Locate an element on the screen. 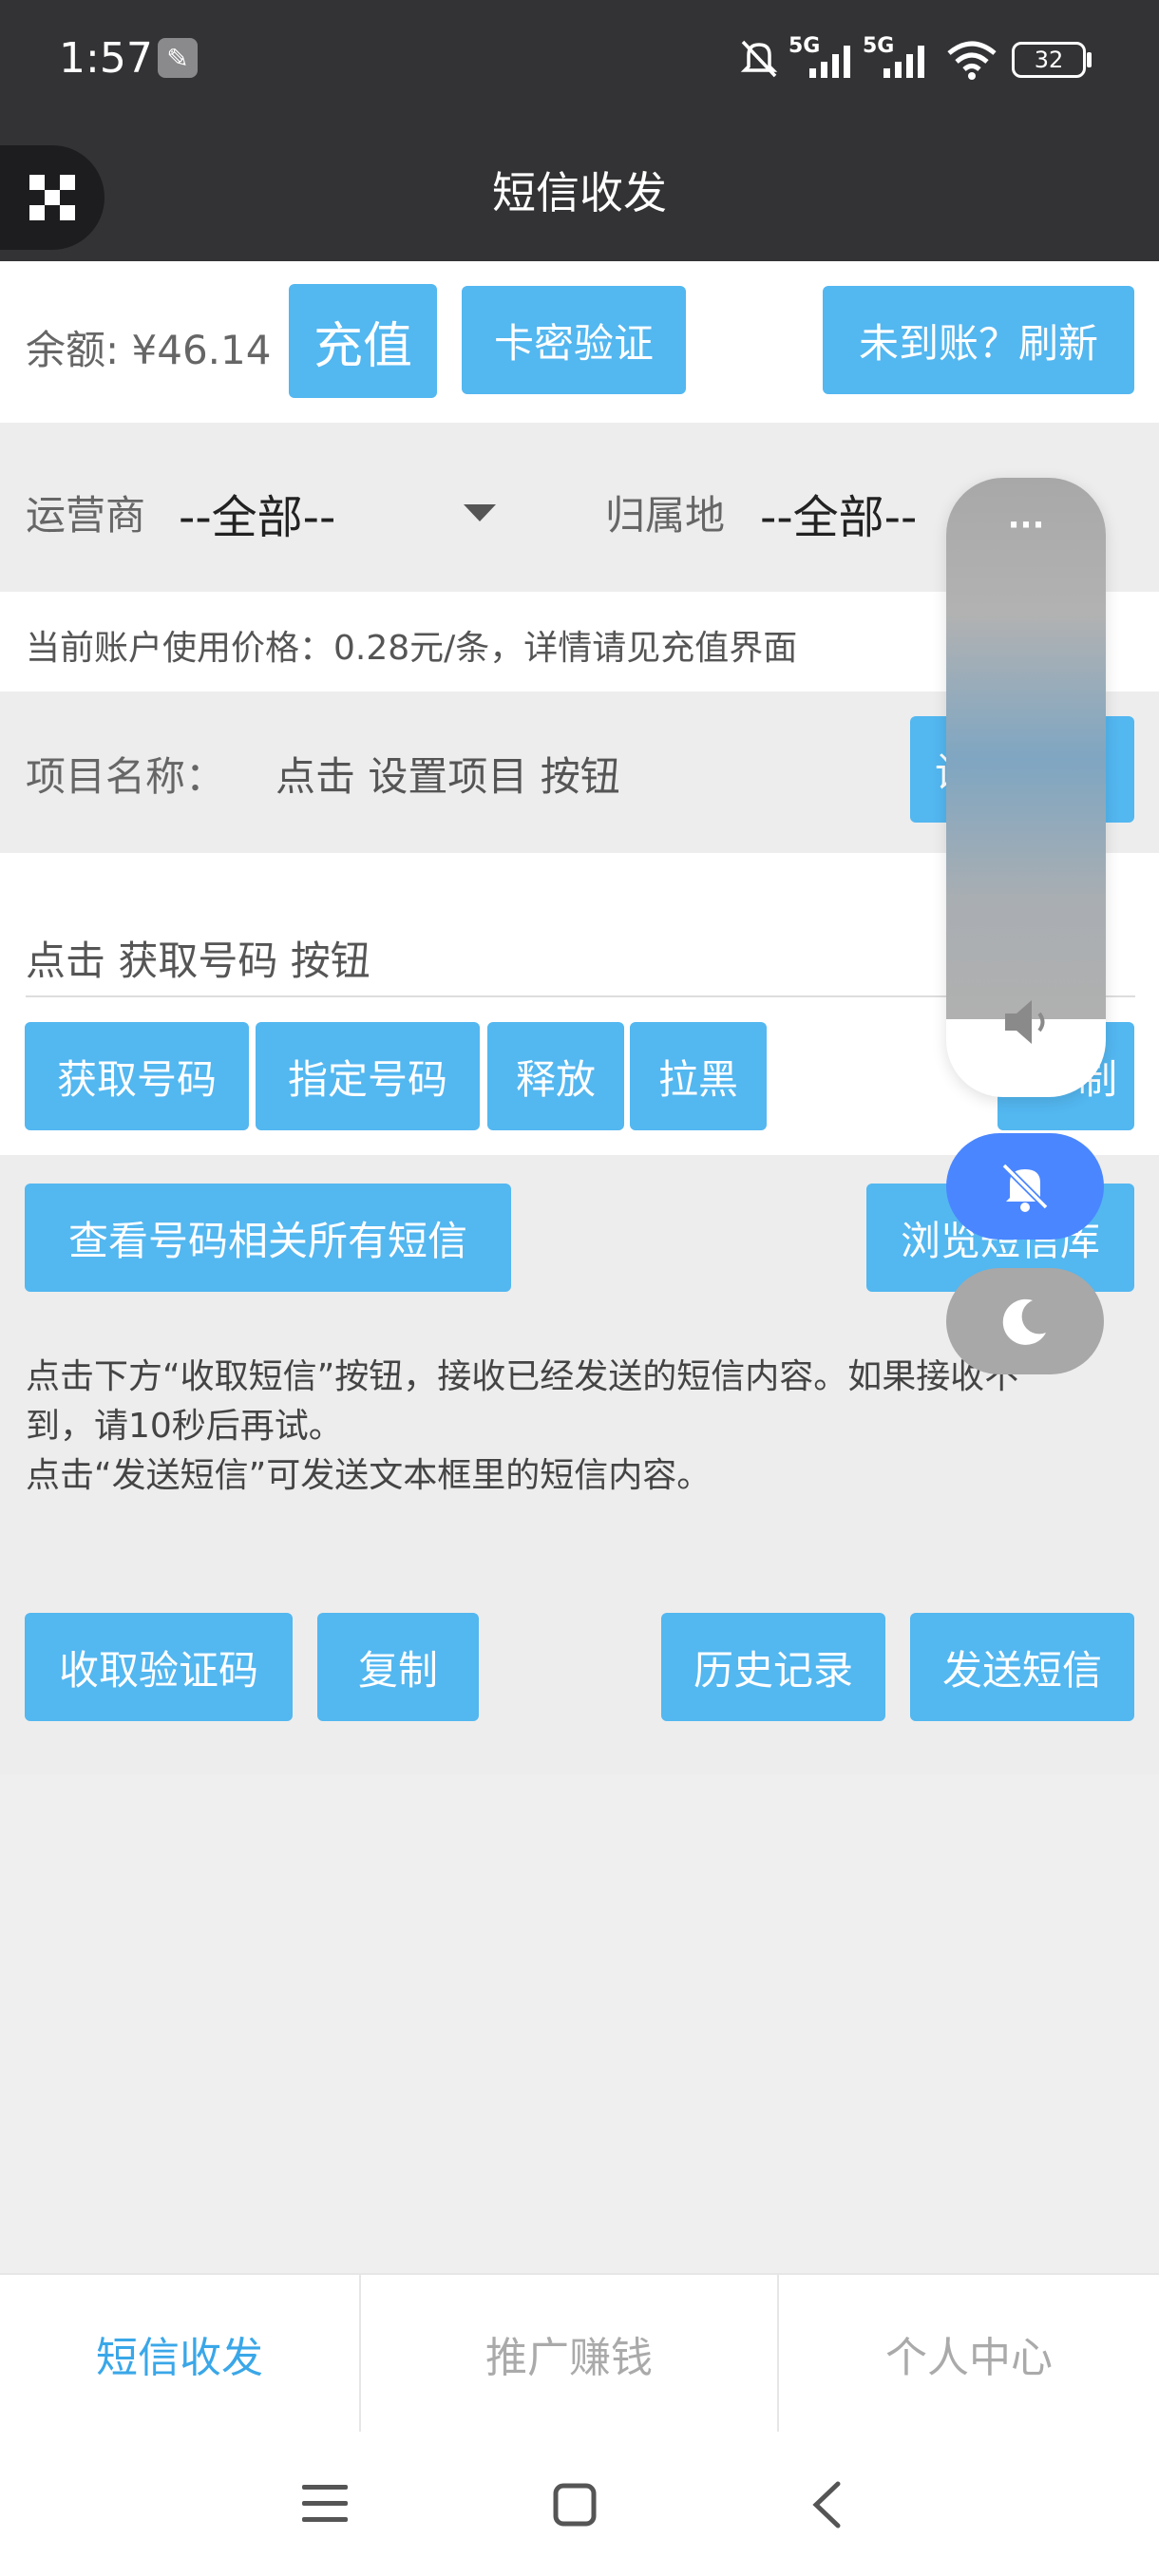 The image size is (1159, 2576). specify-number-button: 指定号码 is located at coordinates (368, 1076).